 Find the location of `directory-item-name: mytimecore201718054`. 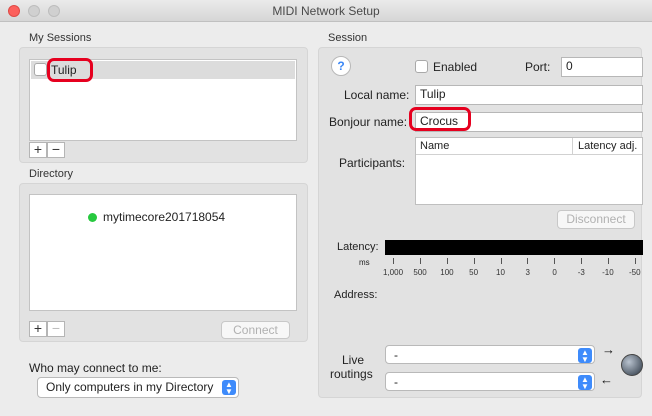

directory-item-name: mytimecore201718054 is located at coordinates (164, 217).